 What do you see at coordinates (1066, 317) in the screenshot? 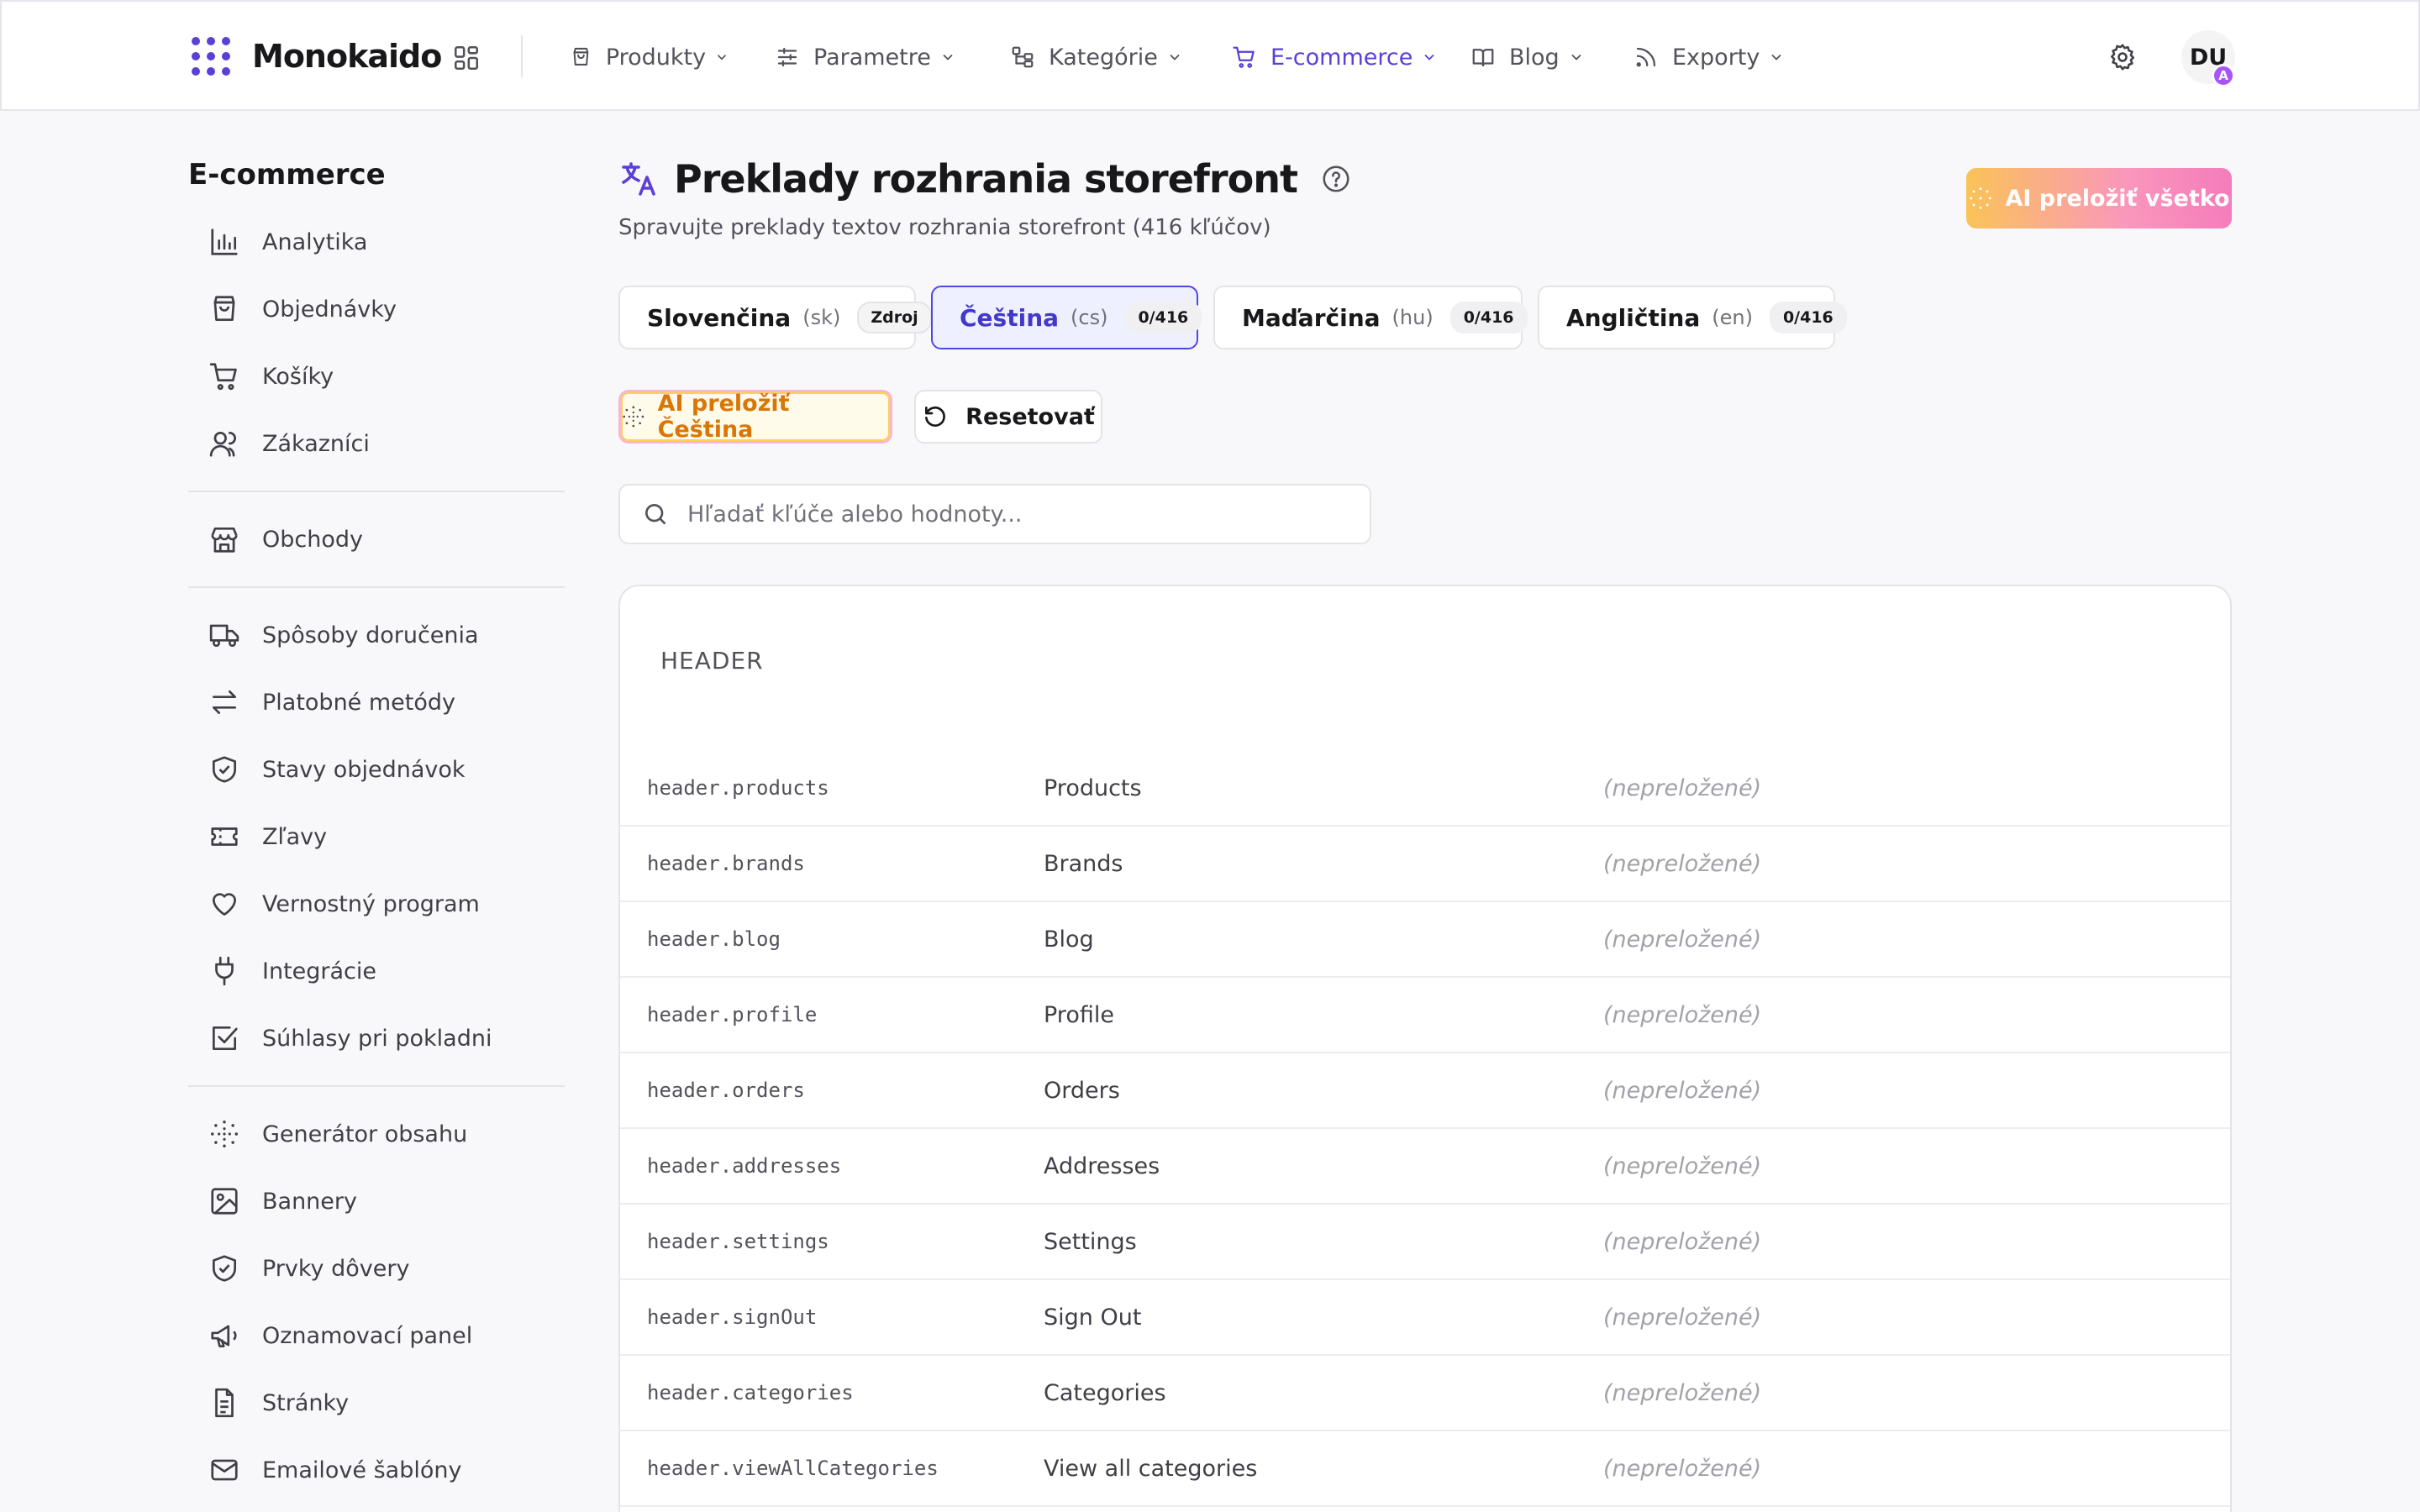
I see `tab-language-cs: Čeština (cs) 0/416` at bounding box center [1066, 317].